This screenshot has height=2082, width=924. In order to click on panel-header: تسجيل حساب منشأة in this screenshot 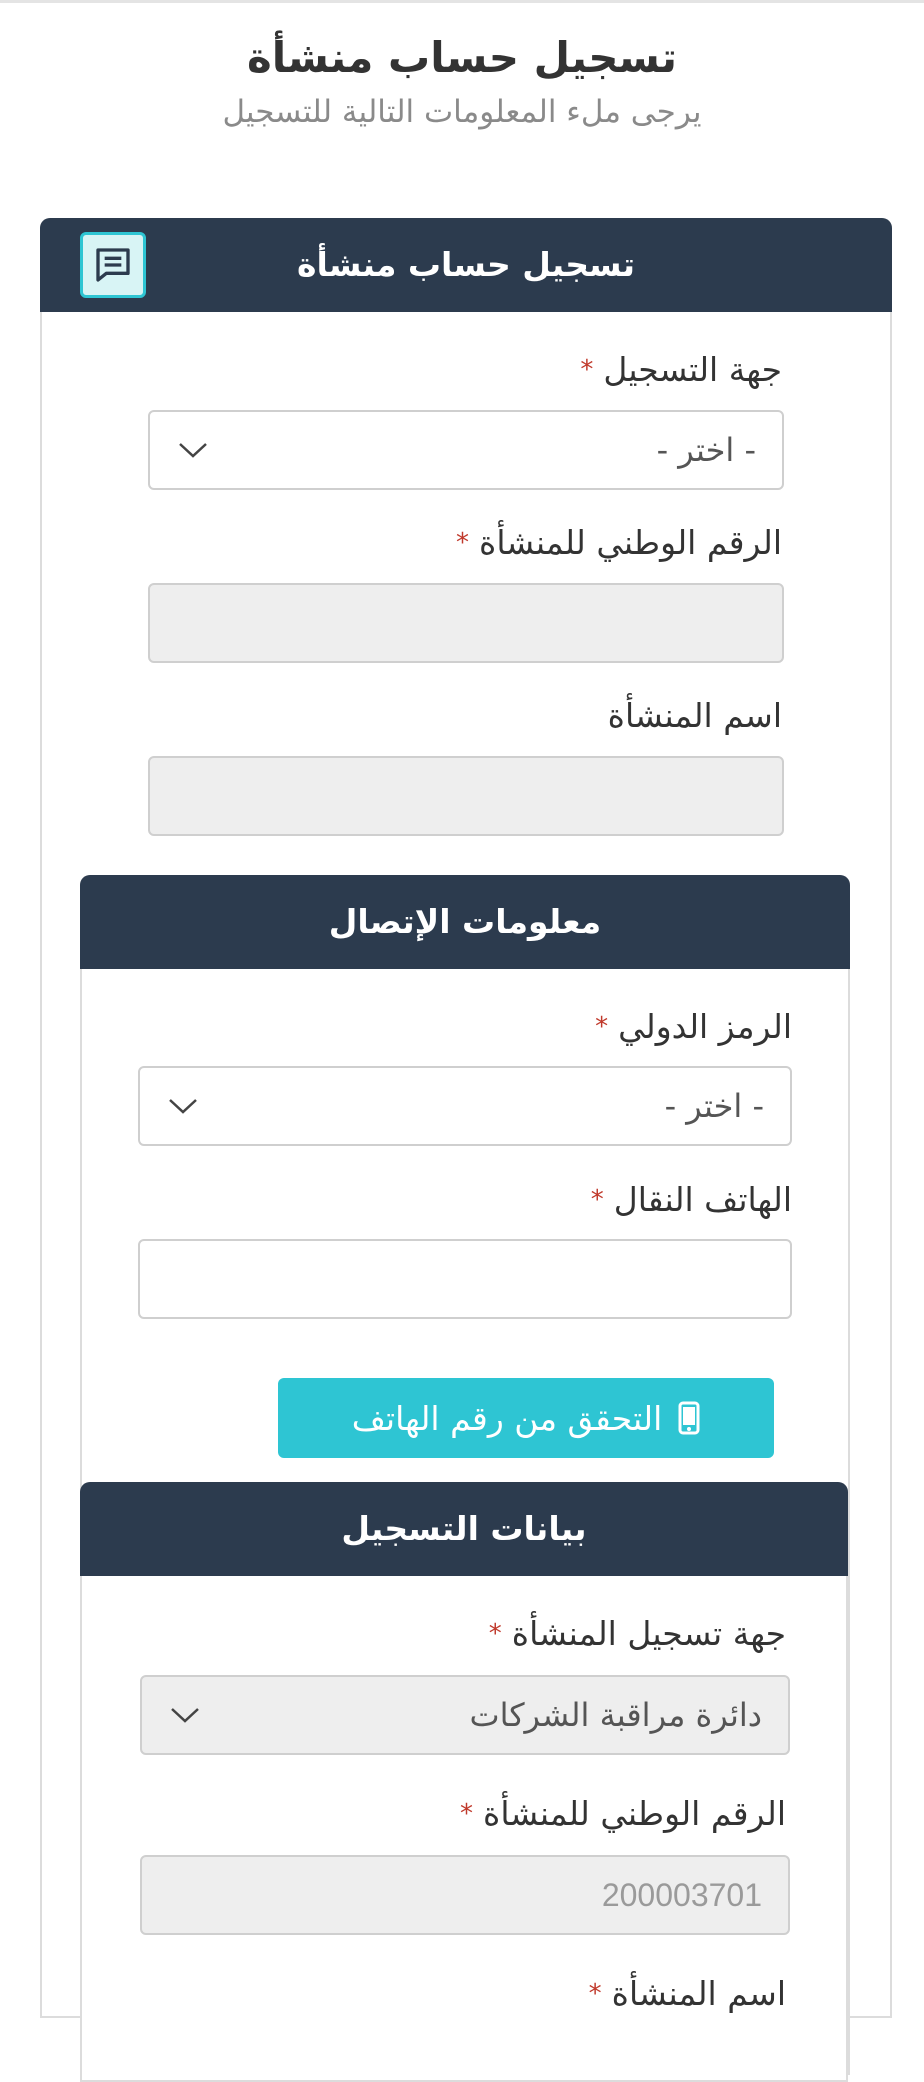, I will do `click(466, 265)`.